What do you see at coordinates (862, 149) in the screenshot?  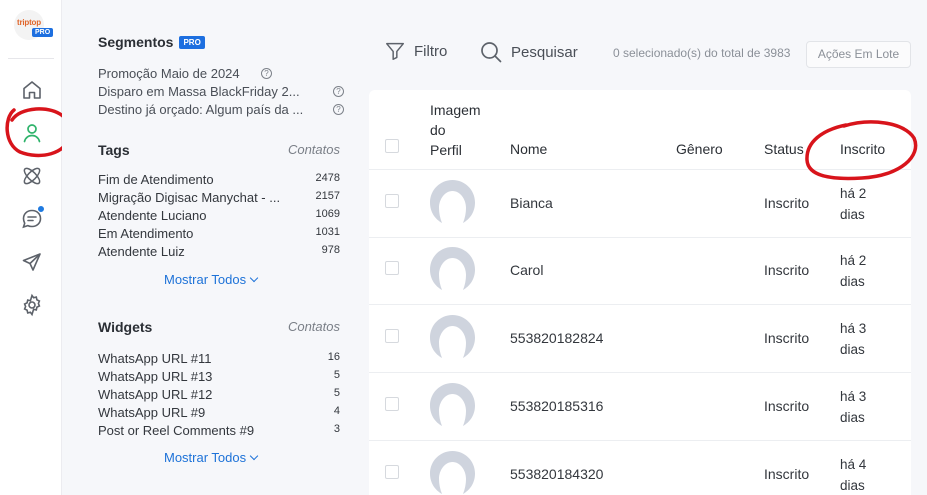 I see `column-header-subscribed: Inscrito` at bounding box center [862, 149].